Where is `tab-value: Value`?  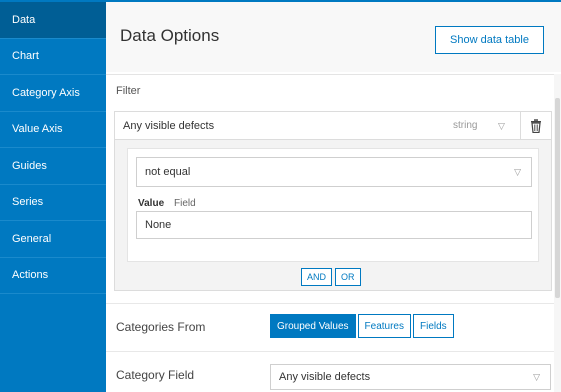 tab-value: Value is located at coordinates (151, 203).